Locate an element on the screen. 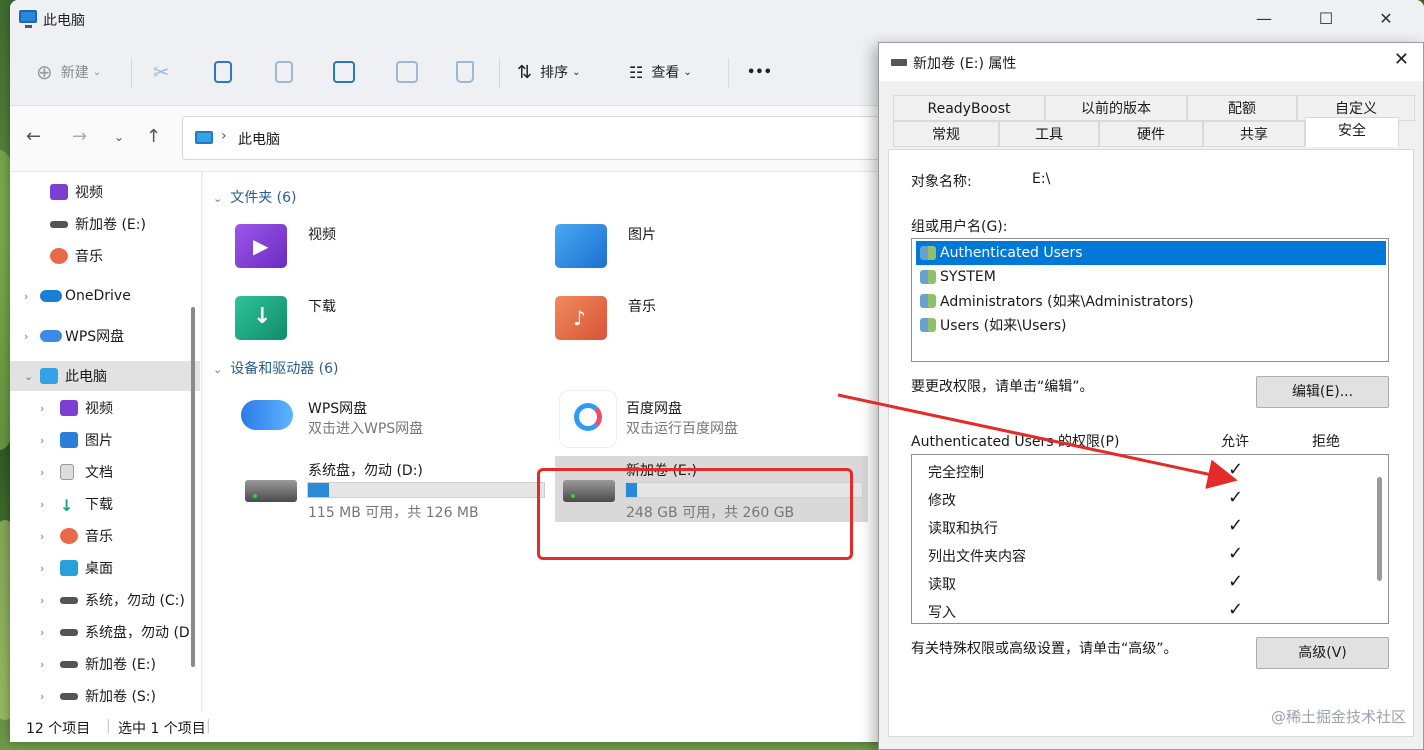 This screenshot has height=750, width=1424. watermark-text: @稀土掘金技术社区 is located at coordinates (1338, 717).